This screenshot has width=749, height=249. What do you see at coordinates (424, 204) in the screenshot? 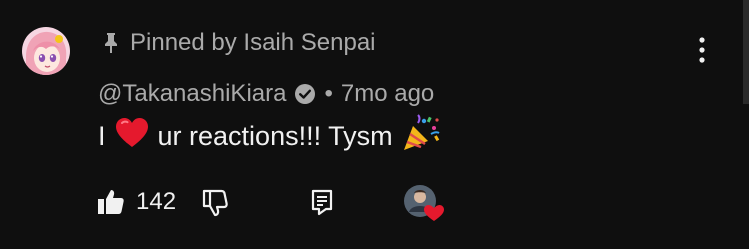
I see `creator-heart-badge` at bounding box center [424, 204].